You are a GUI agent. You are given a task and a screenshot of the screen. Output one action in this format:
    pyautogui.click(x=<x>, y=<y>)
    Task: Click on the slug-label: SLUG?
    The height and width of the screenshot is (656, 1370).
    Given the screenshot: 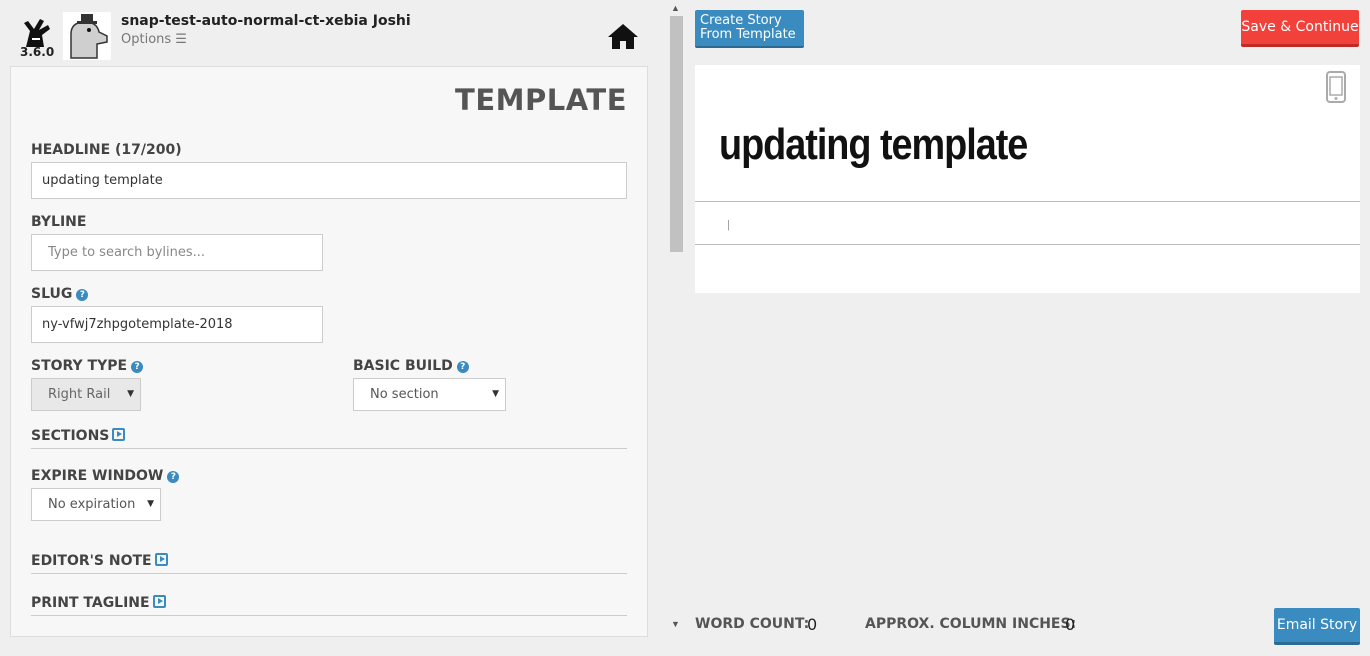 What is the action you would take?
    pyautogui.click(x=60, y=294)
    